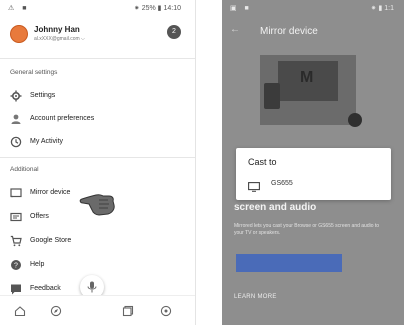 Image resolution: width=404 pixels, height=325 pixels. I want to click on back-arrow-icon: ←, so click(235, 29).